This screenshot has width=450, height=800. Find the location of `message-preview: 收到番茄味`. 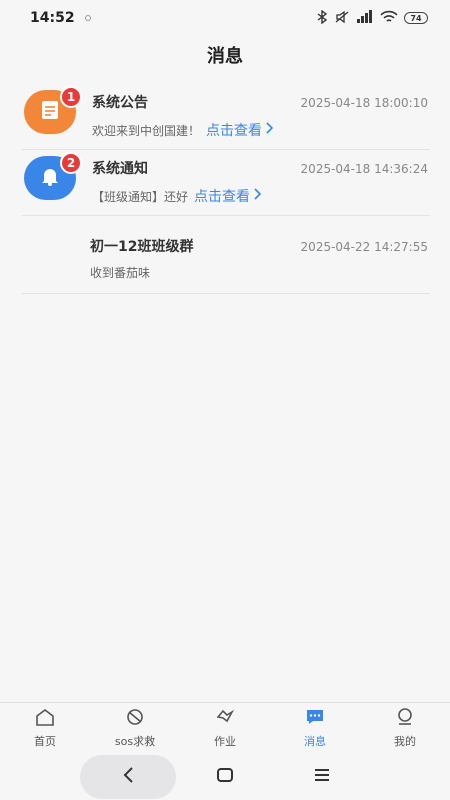

message-preview: 收到番茄味 is located at coordinates (120, 272).